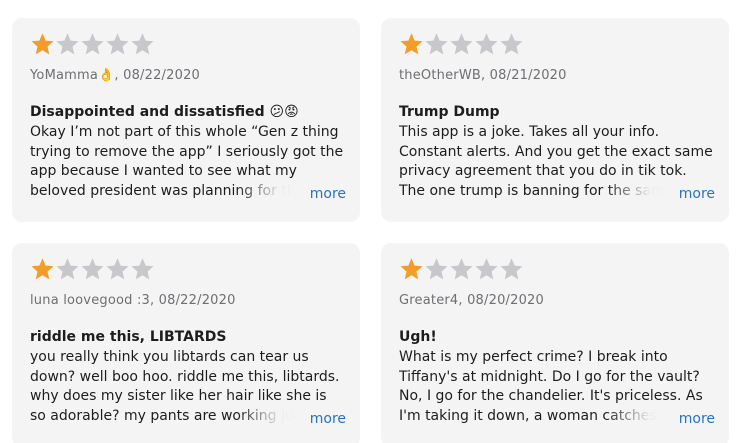 This screenshot has height=443, width=740. What do you see at coordinates (115, 75) in the screenshot?
I see `review-author-date: YoMamma👌, 08/22/2020` at bounding box center [115, 75].